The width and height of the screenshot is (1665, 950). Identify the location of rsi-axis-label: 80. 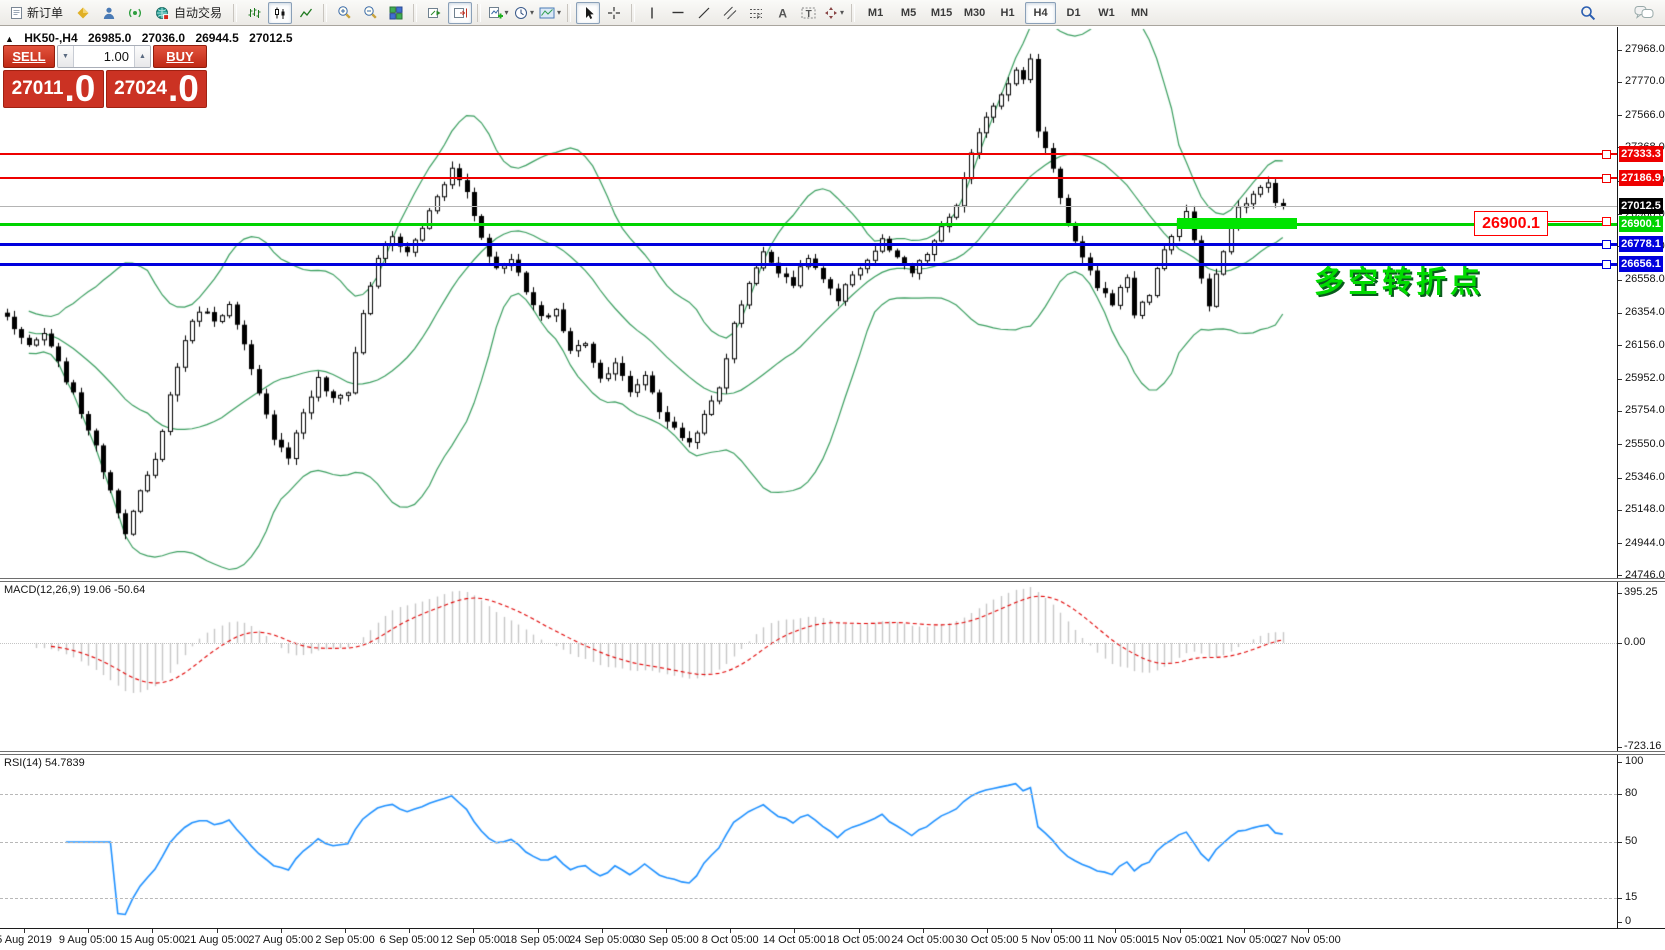
(1631, 793).